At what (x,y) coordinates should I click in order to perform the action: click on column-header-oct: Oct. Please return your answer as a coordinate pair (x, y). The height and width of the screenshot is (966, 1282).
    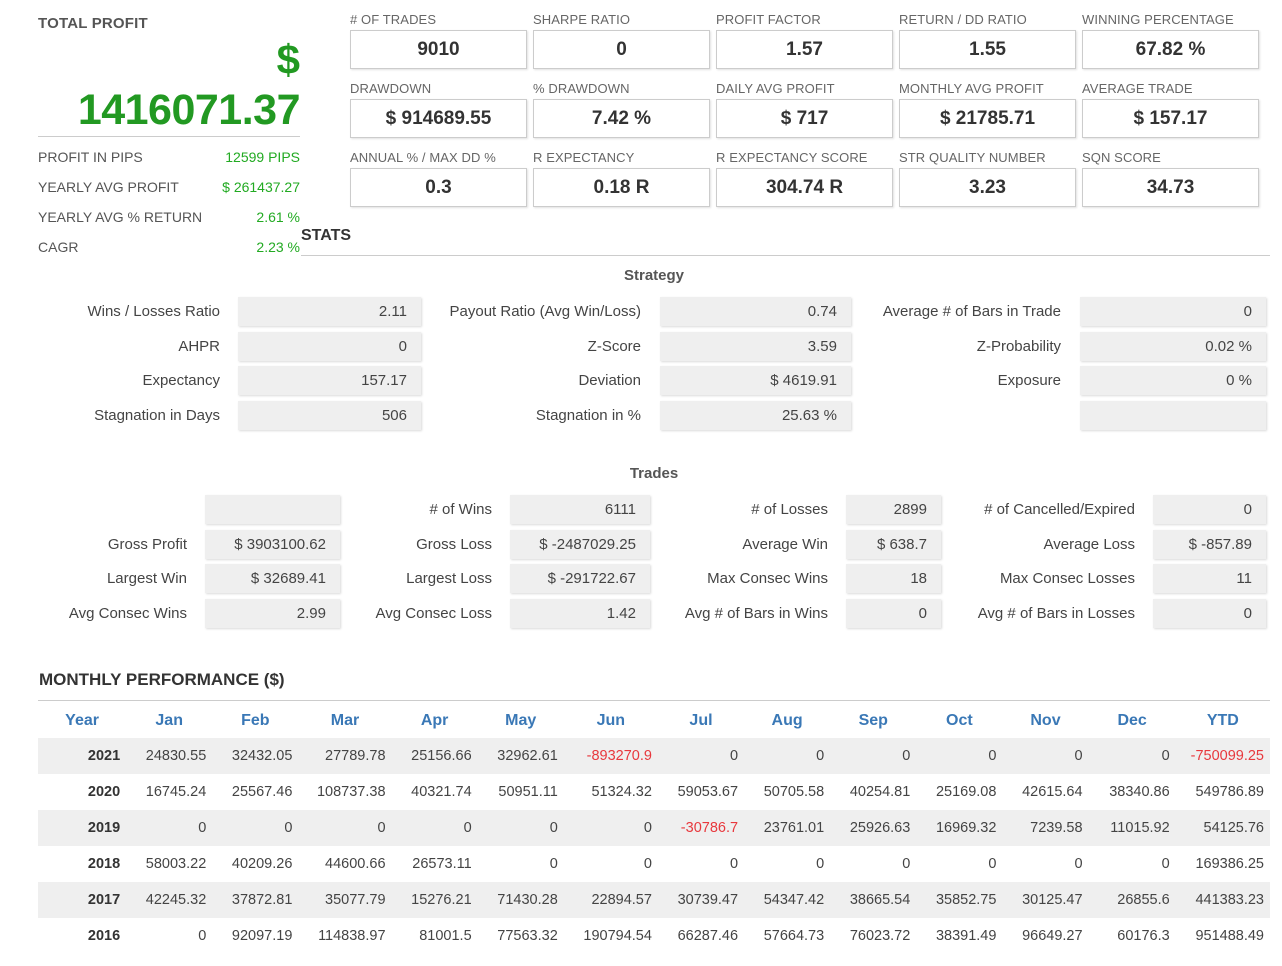
    Looking at the image, I should click on (959, 720).